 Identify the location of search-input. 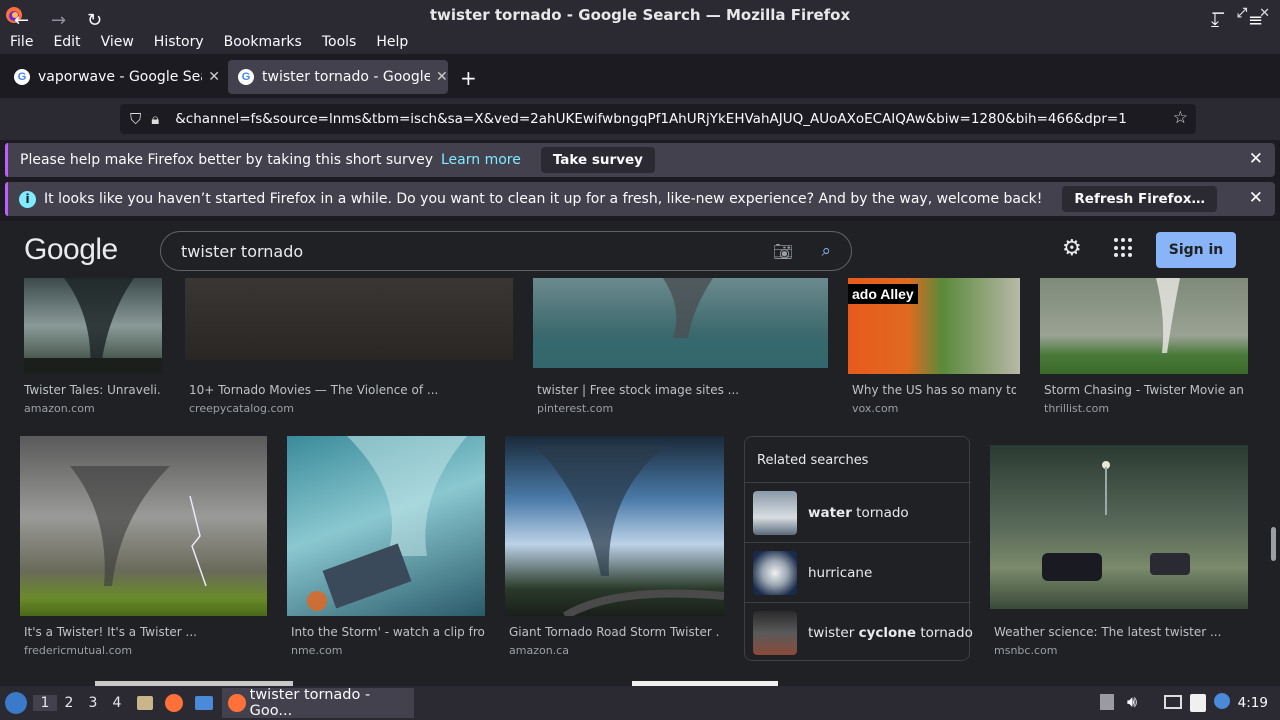
(461, 251).